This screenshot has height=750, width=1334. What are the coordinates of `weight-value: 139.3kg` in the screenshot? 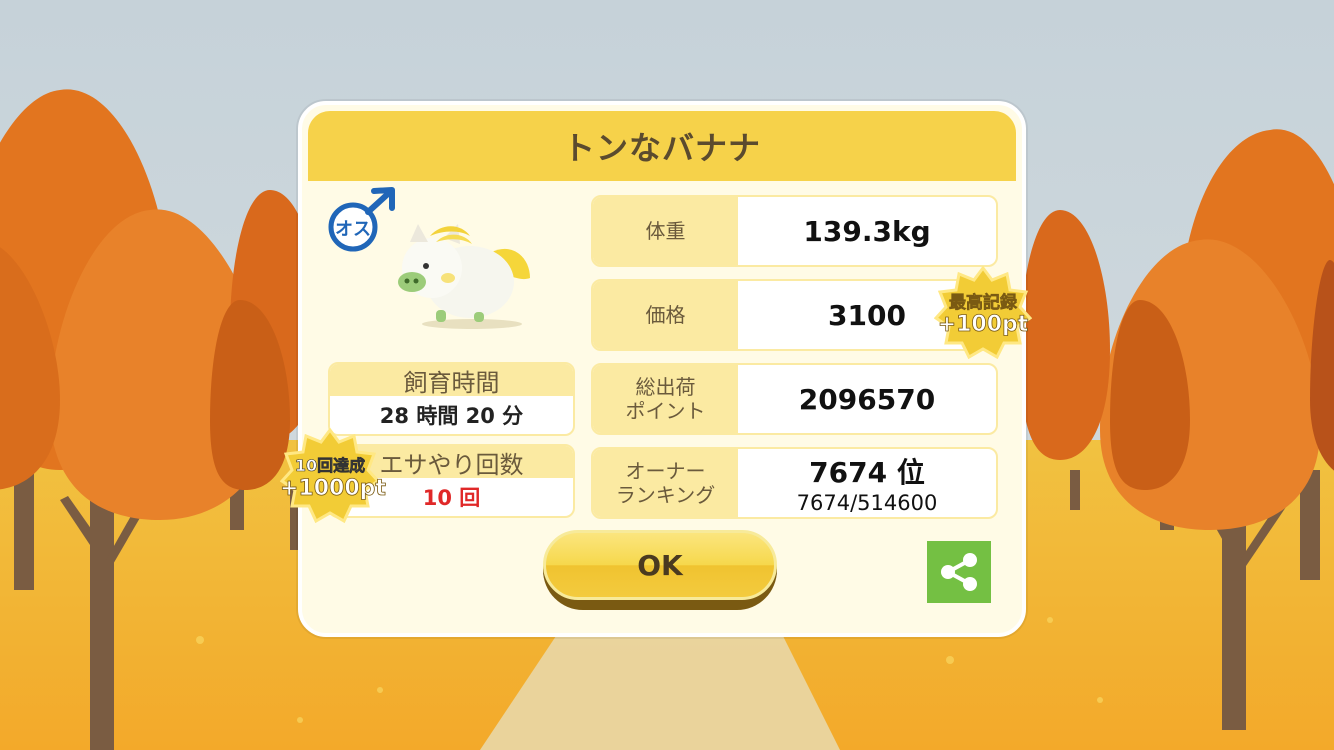 It's located at (867, 231).